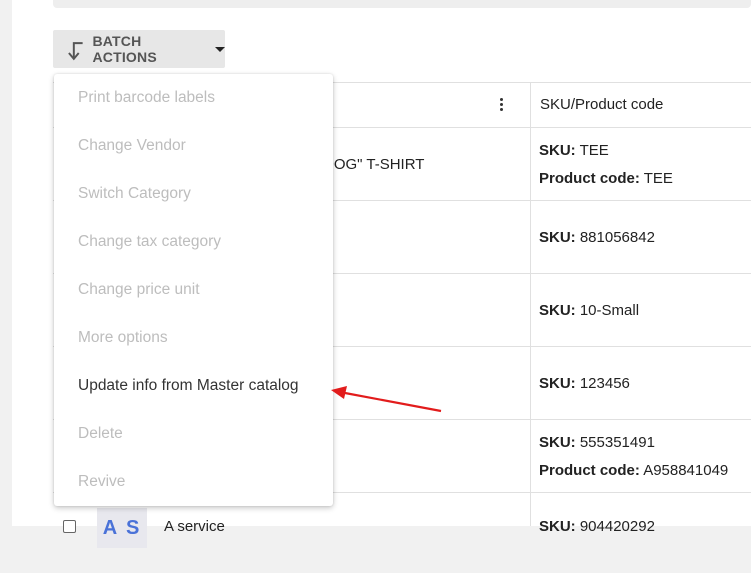 This screenshot has height=573, width=751. What do you see at coordinates (193, 386) in the screenshot?
I see `menu-item-update-info-from-master-catalog: Update info from Master catalog` at bounding box center [193, 386].